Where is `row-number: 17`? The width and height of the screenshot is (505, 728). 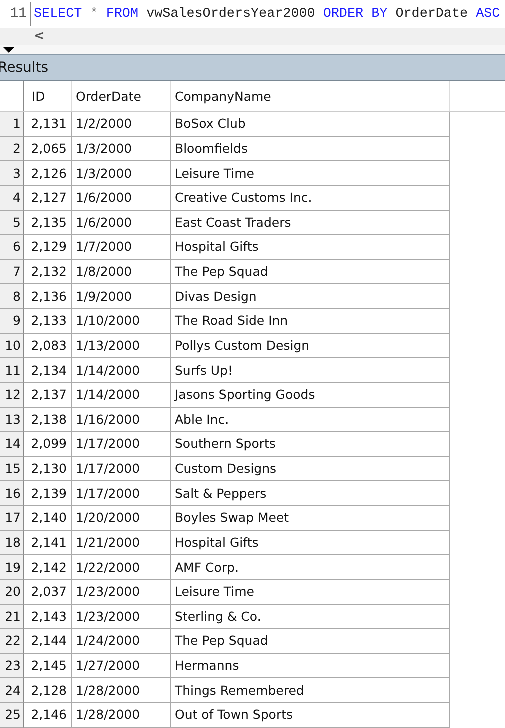
row-number: 17 is located at coordinates (12, 518).